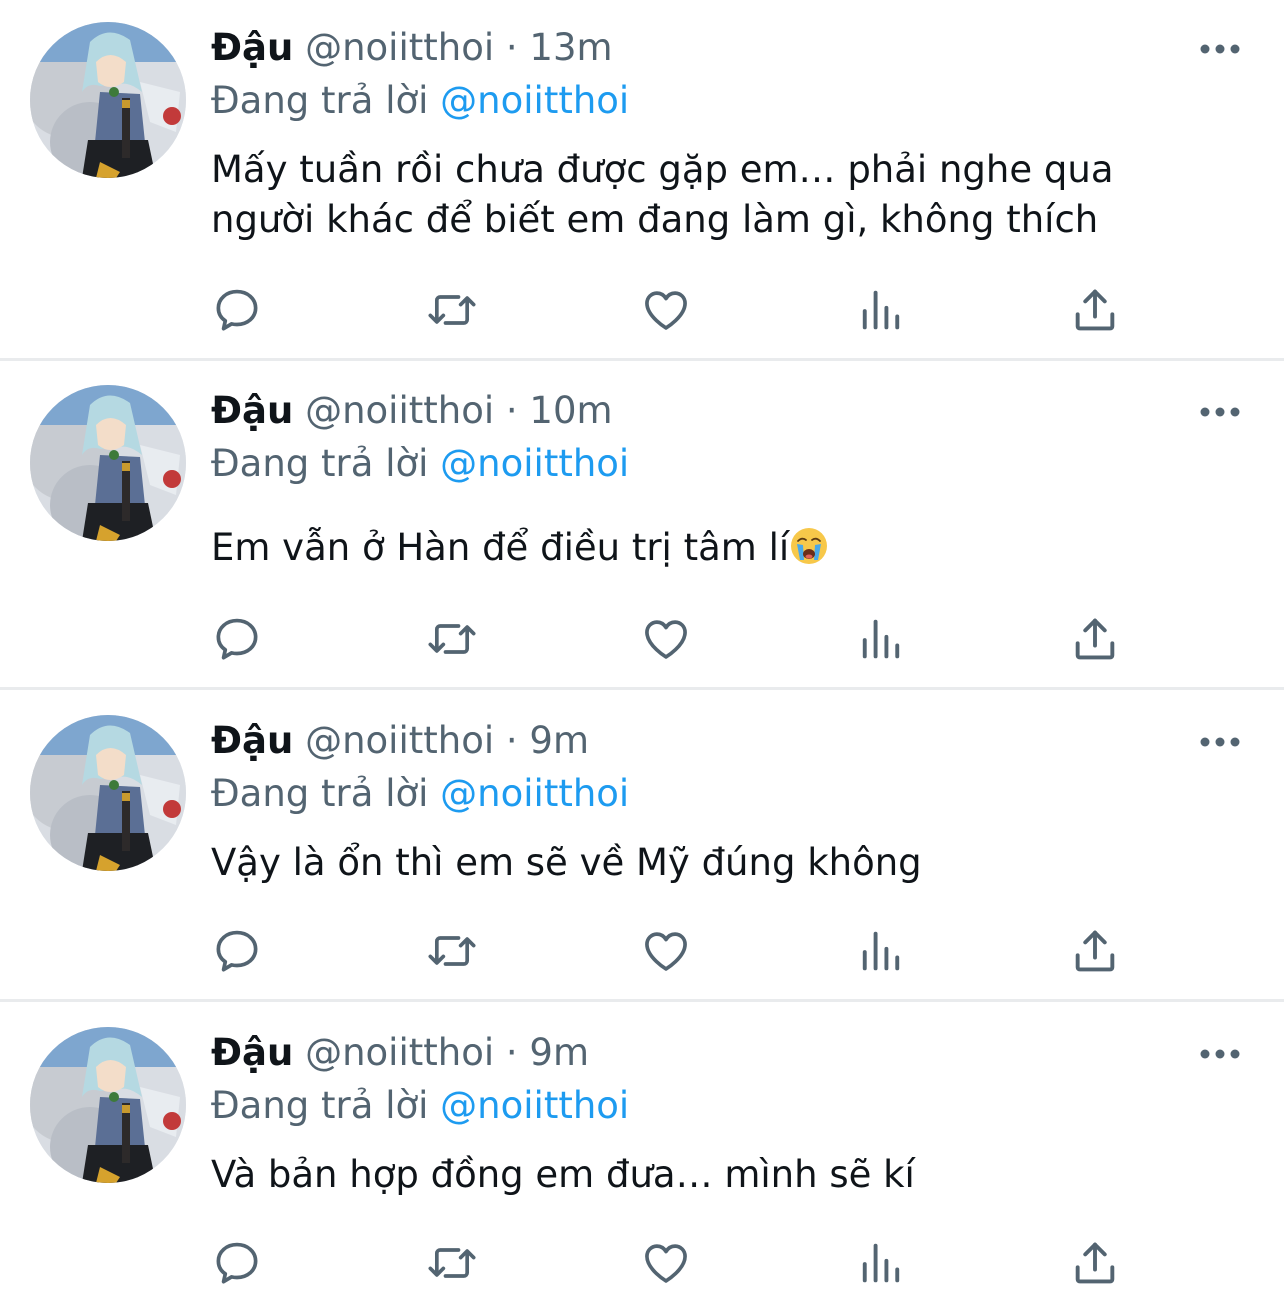 This screenshot has width=1284, height=1307. I want to click on tweet-text: Em vẫn ở Hàn để điều trị tâm lí, so click(500, 547).